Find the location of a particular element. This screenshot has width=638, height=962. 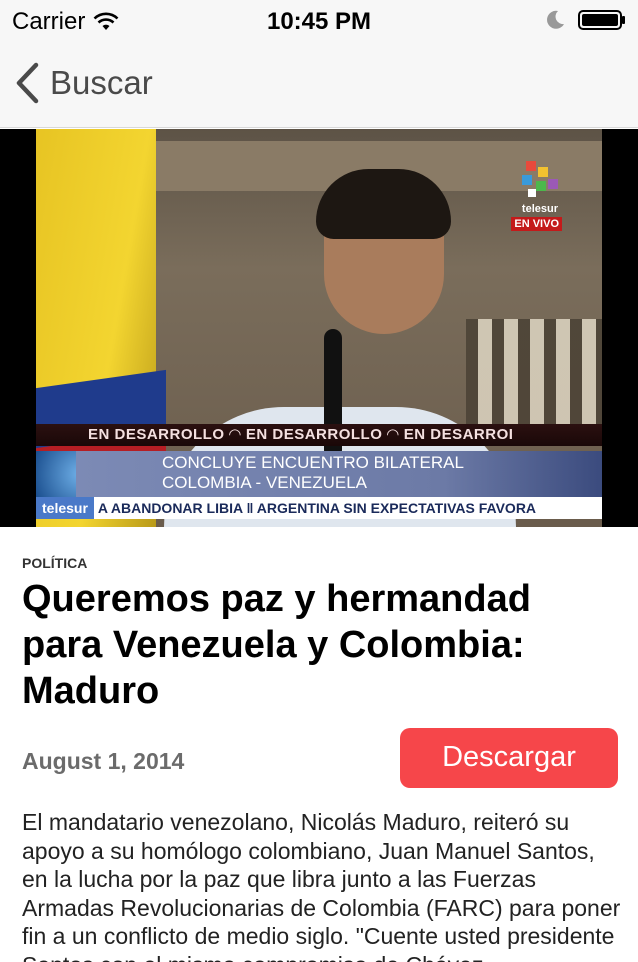

background-balustrade is located at coordinates (534, 374).